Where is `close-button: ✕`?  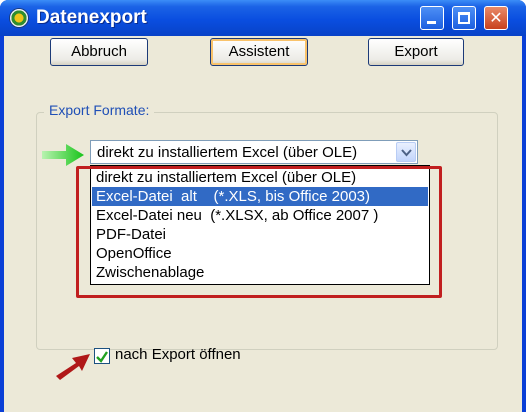
close-button: ✕ is located at coordinates (496, 18).